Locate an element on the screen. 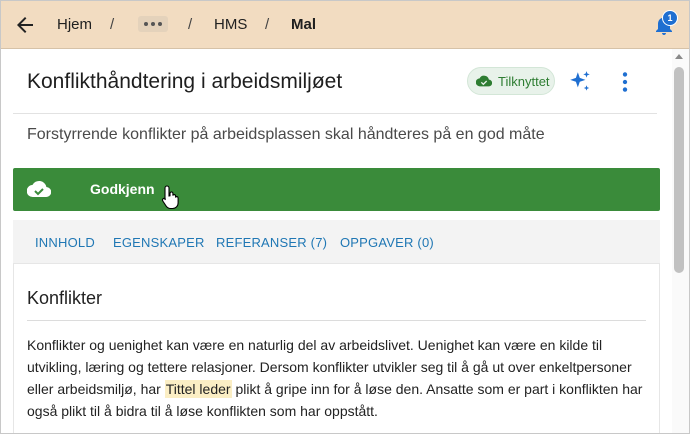  page-title: Konflikthåndtering i arbeidsmiljøet is located at coordinates (185, 81).